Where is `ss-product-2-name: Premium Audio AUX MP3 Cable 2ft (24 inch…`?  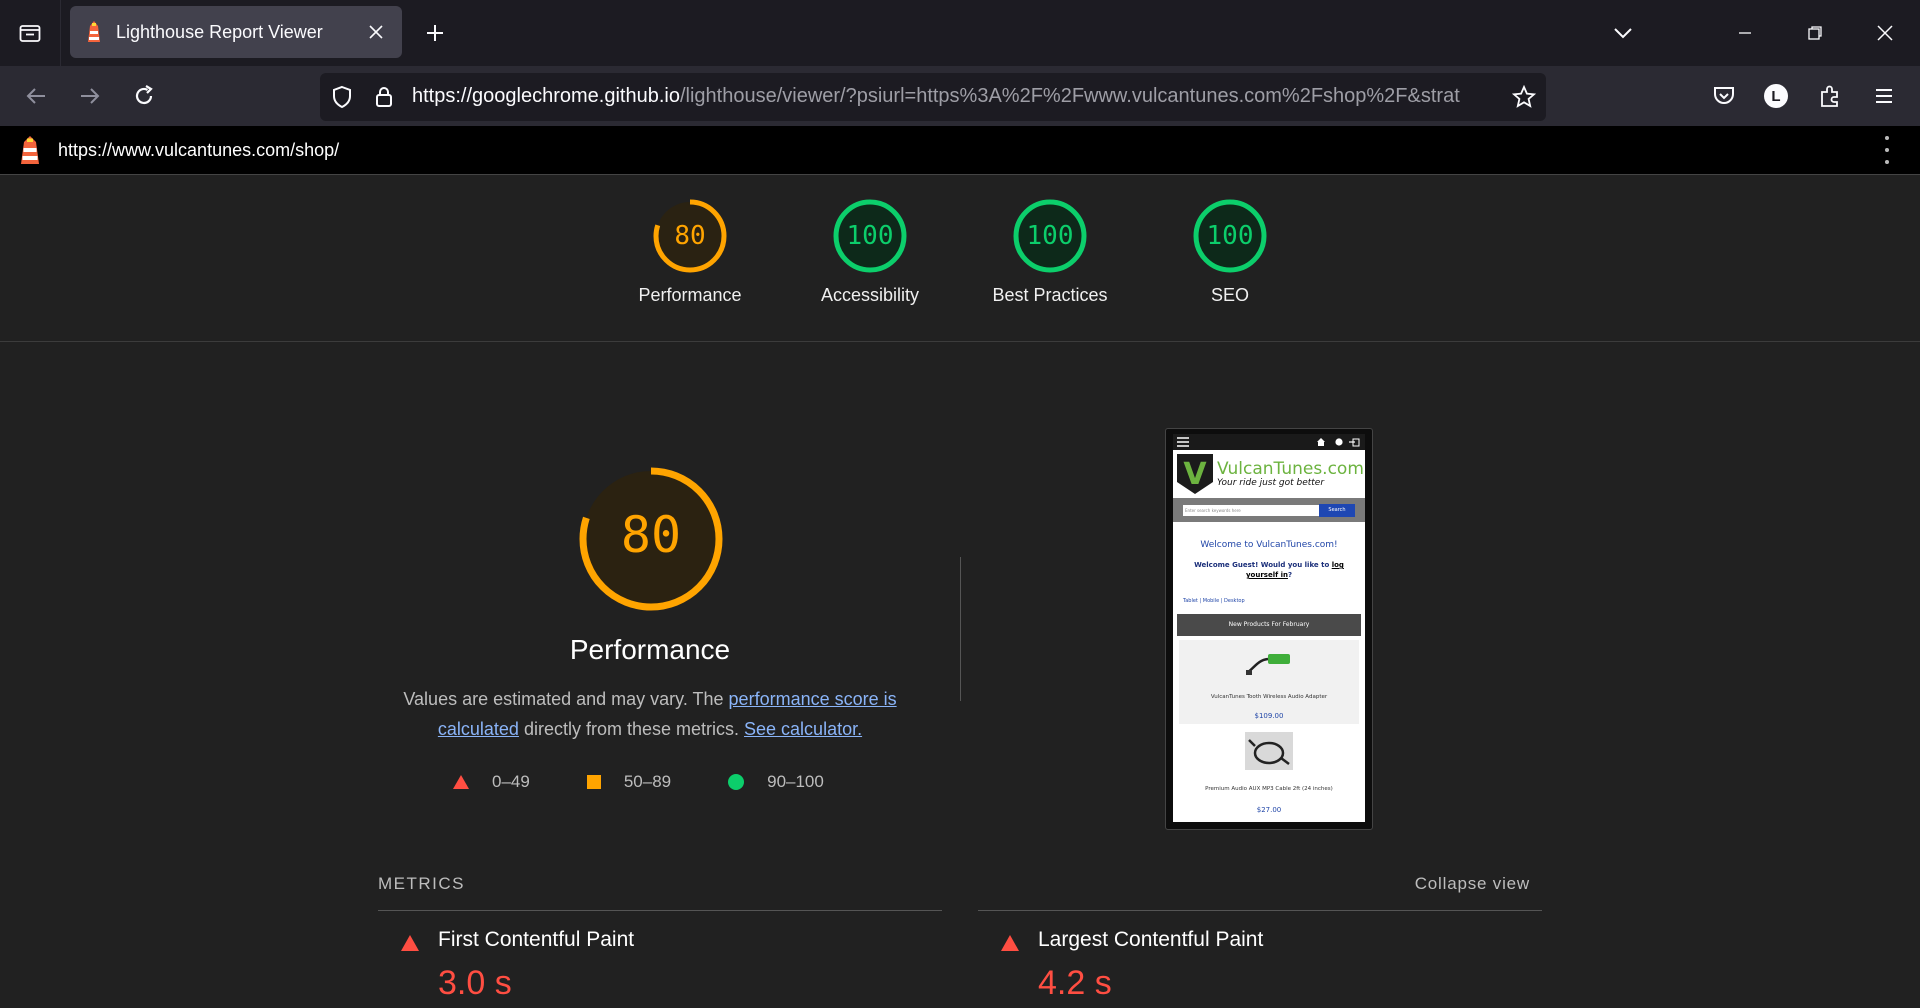 ss-product-2-name: Premium Audio AUX MP3 Cable 2ft (24 inch… is located at coordinates (1269, 789).